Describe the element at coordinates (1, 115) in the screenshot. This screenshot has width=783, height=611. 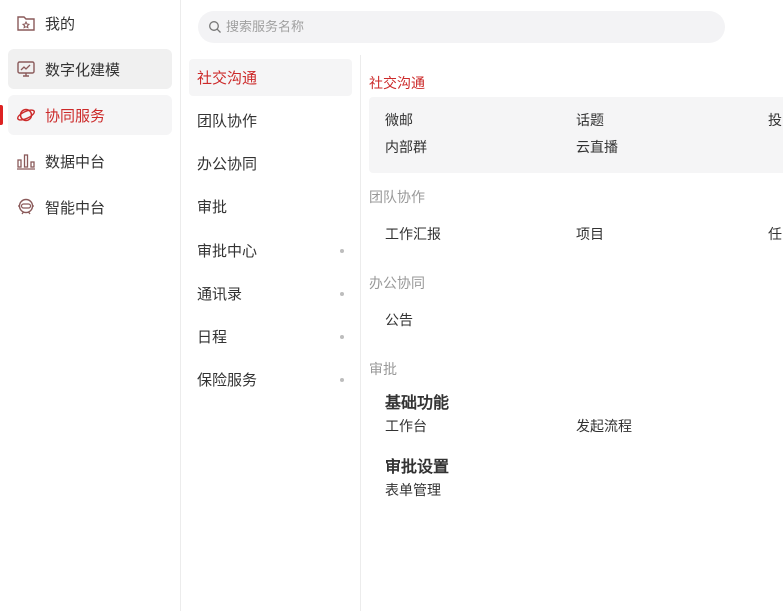
I see `active-marker` at that location.